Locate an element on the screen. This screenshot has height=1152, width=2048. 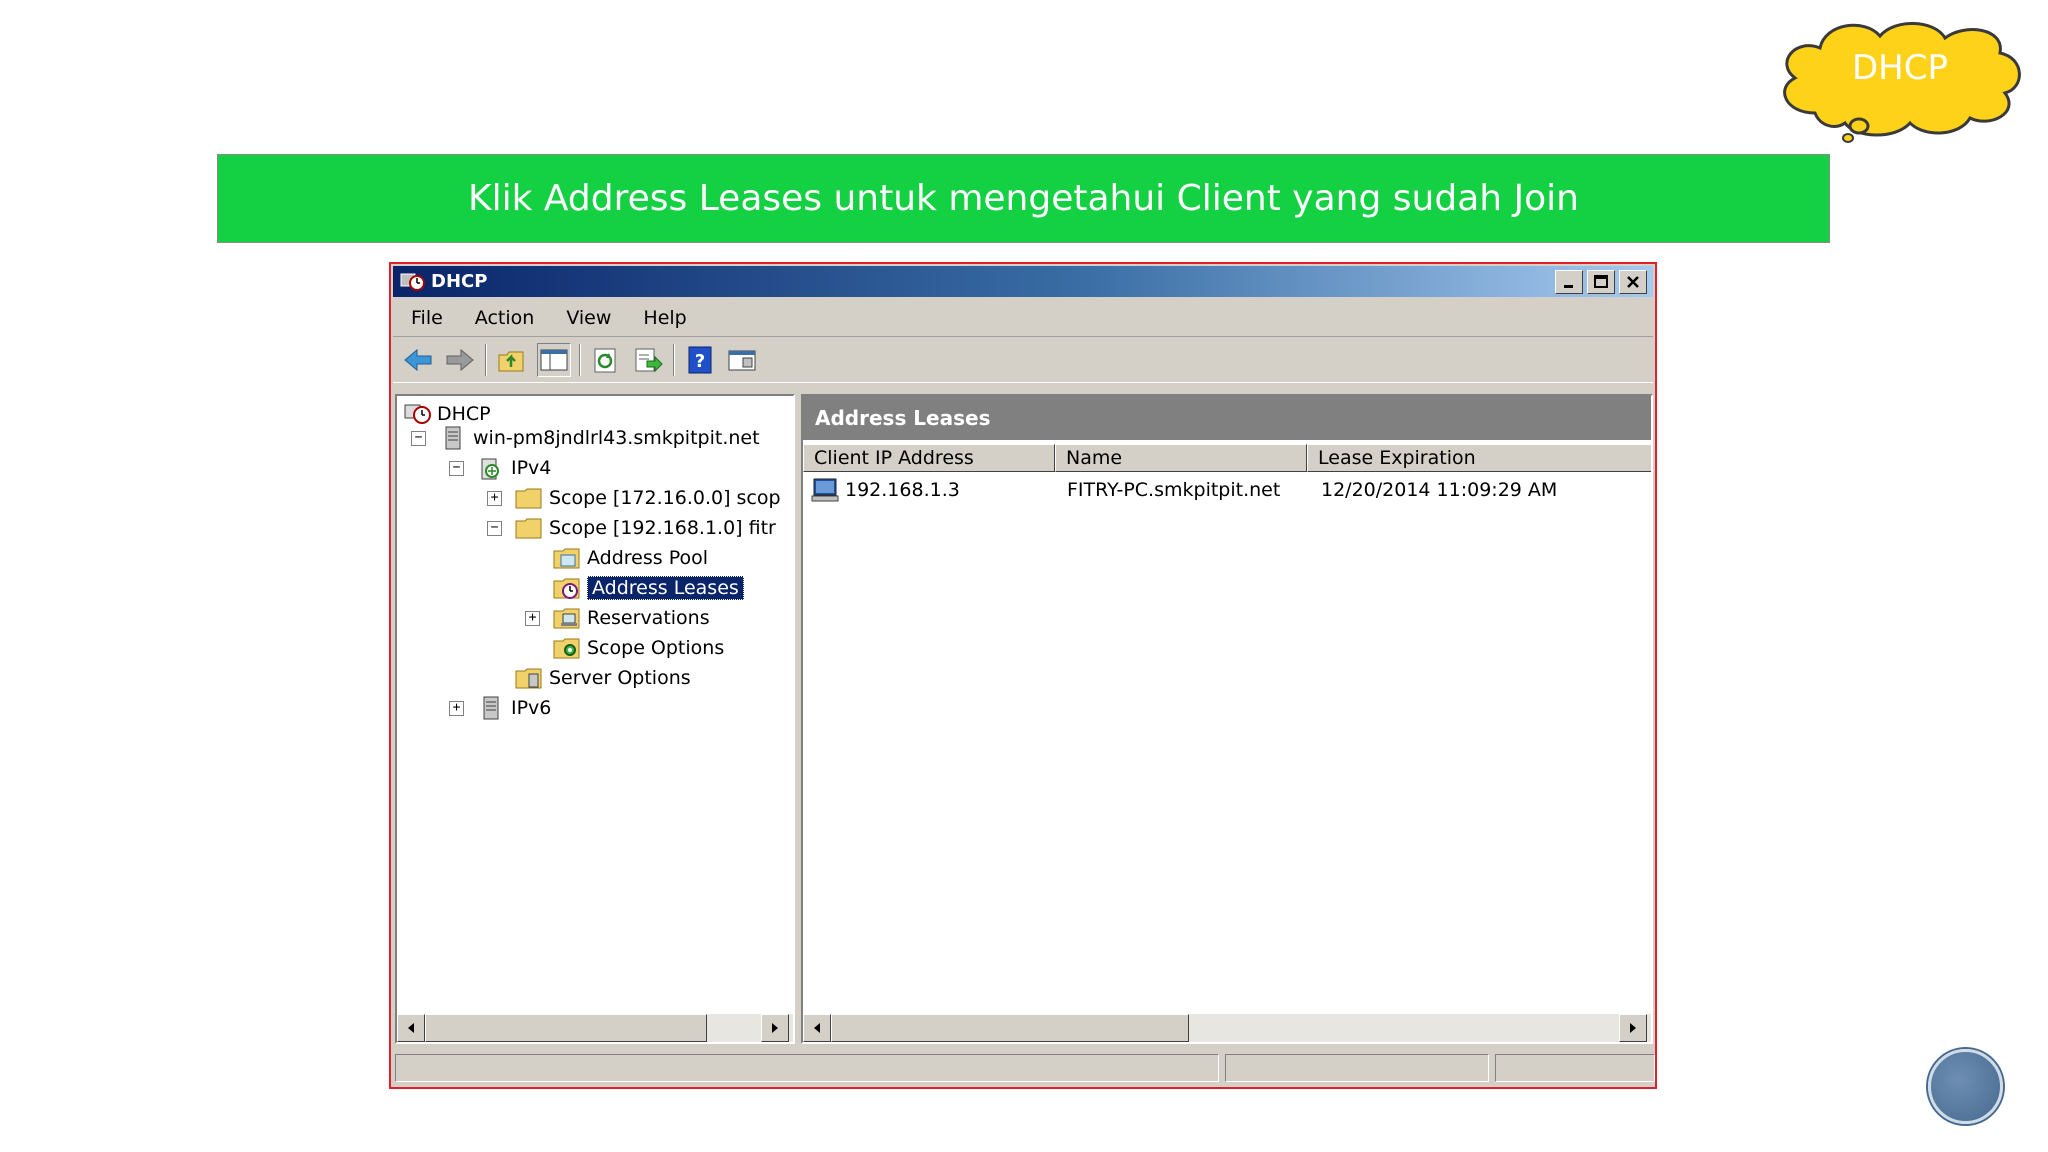
toolbar: ? is located at coordinates (1023, 360).